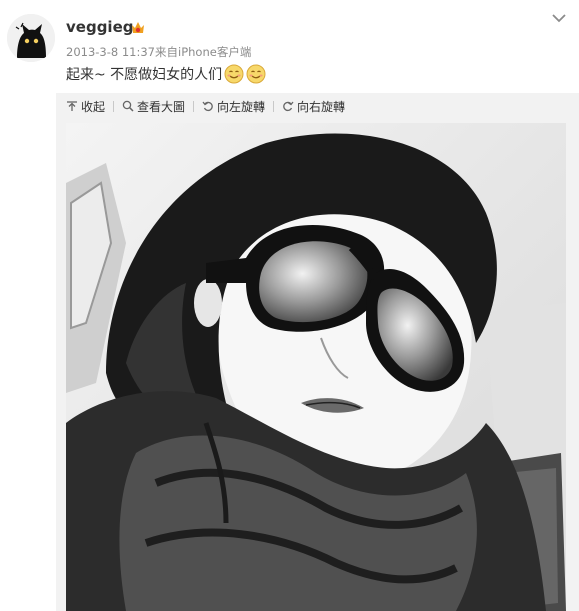  I want to click on post-content: 起来~ 不愿做妇女的人们, so click(166, 74).